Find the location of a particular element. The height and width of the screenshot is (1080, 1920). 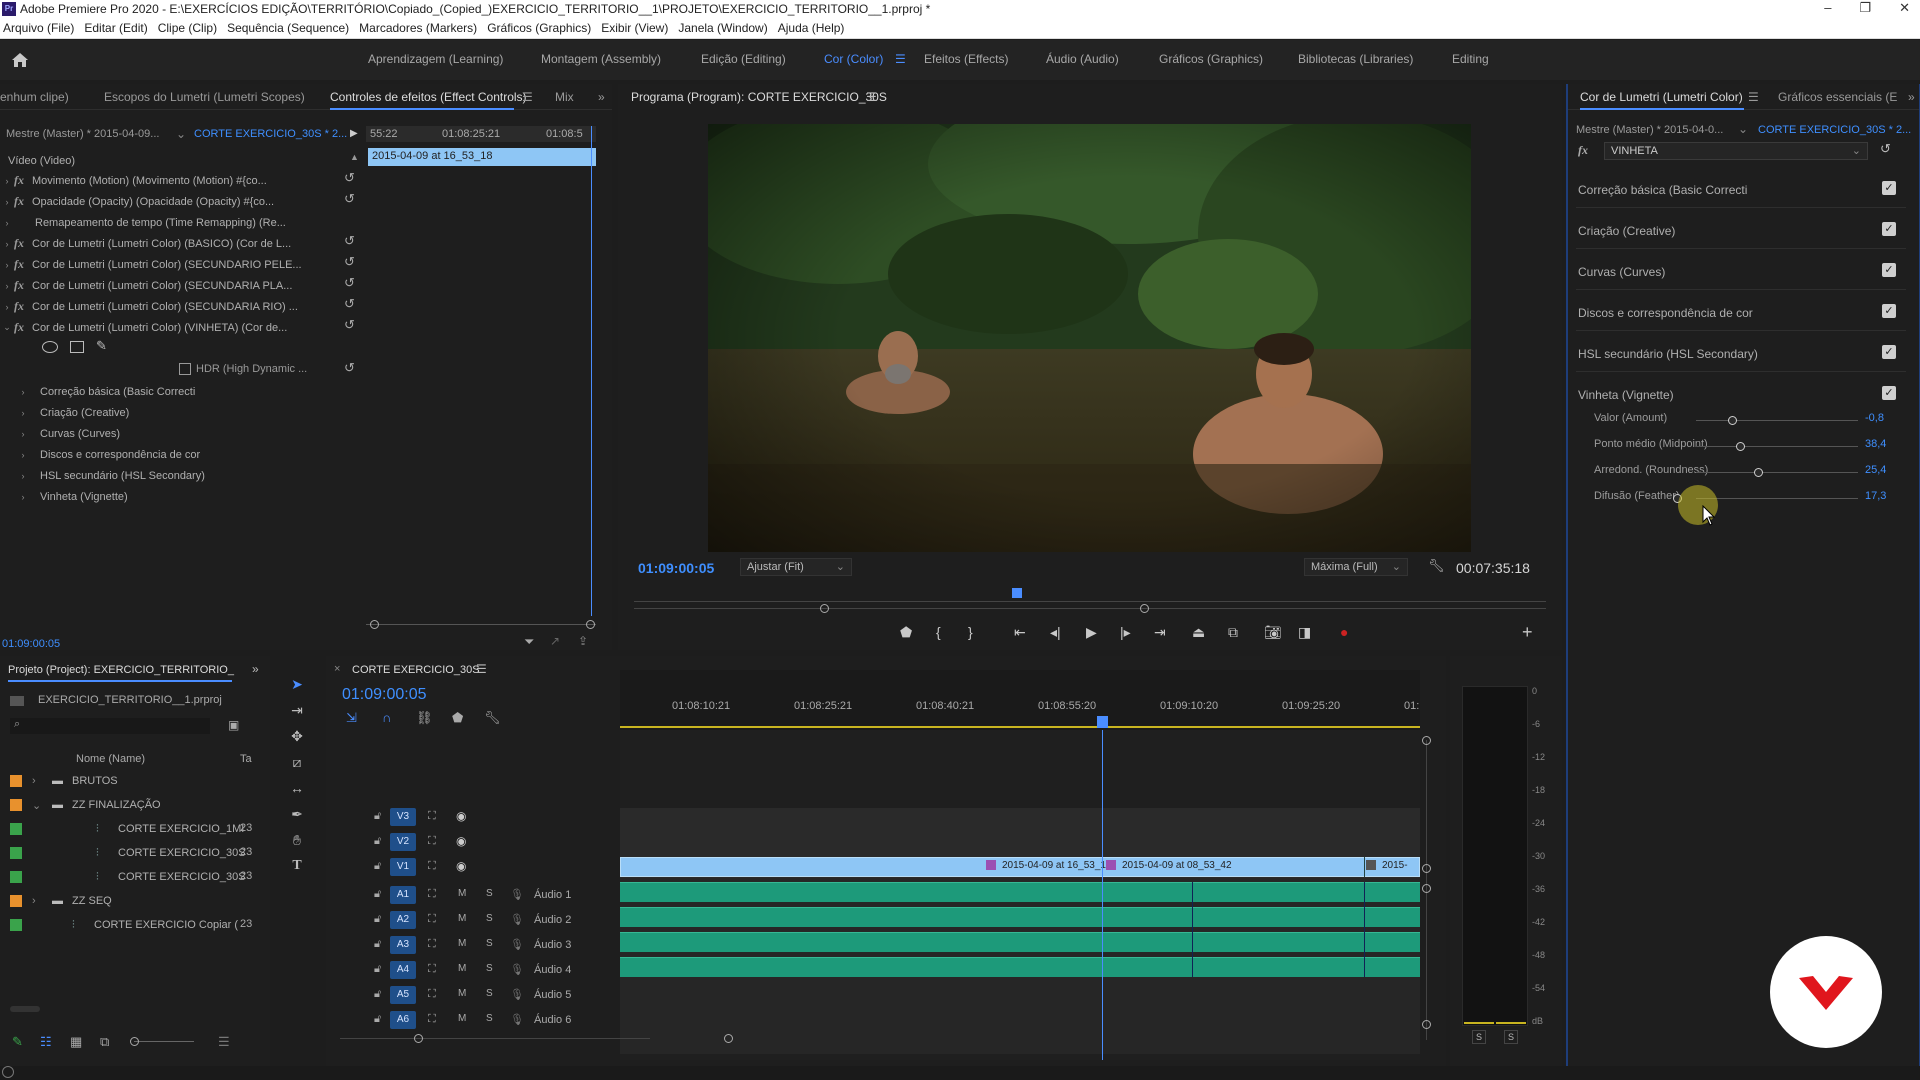

program-playhead is located at coordinates (1017, 593).